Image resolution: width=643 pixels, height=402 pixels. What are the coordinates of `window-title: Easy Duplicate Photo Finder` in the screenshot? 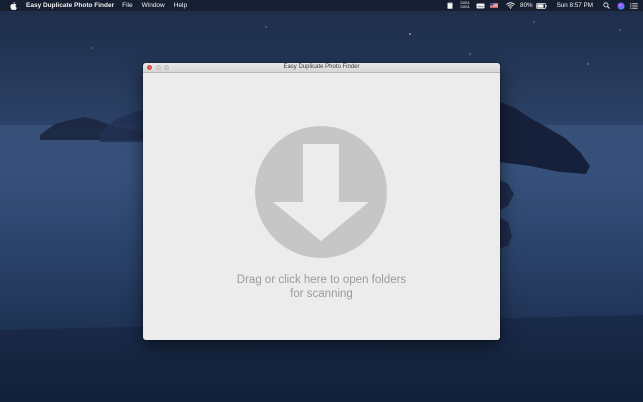 It's located at (321, 67).